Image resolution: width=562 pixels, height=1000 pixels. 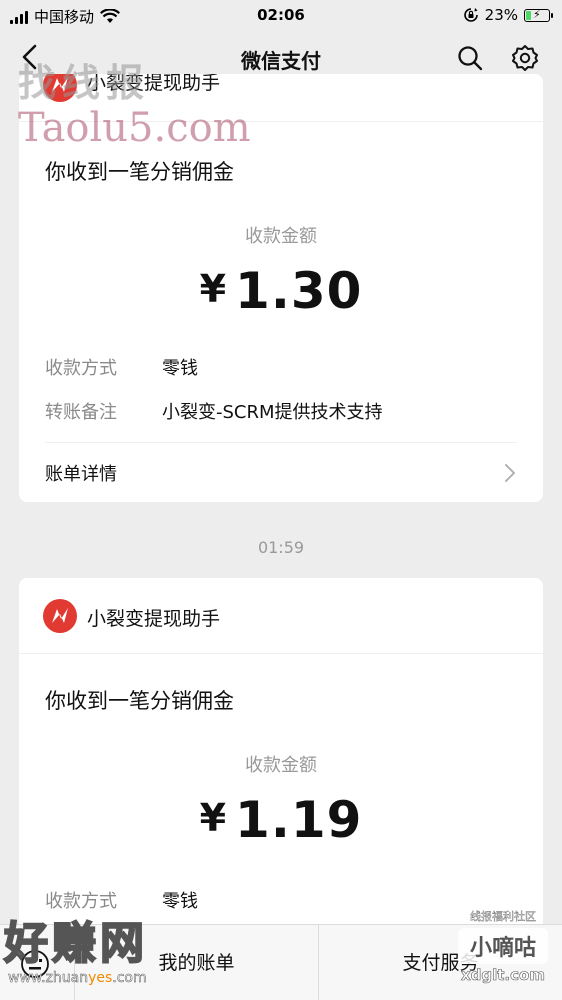 I want to click on bill-detail-label: 账单详情, so click(x=81, y=474).